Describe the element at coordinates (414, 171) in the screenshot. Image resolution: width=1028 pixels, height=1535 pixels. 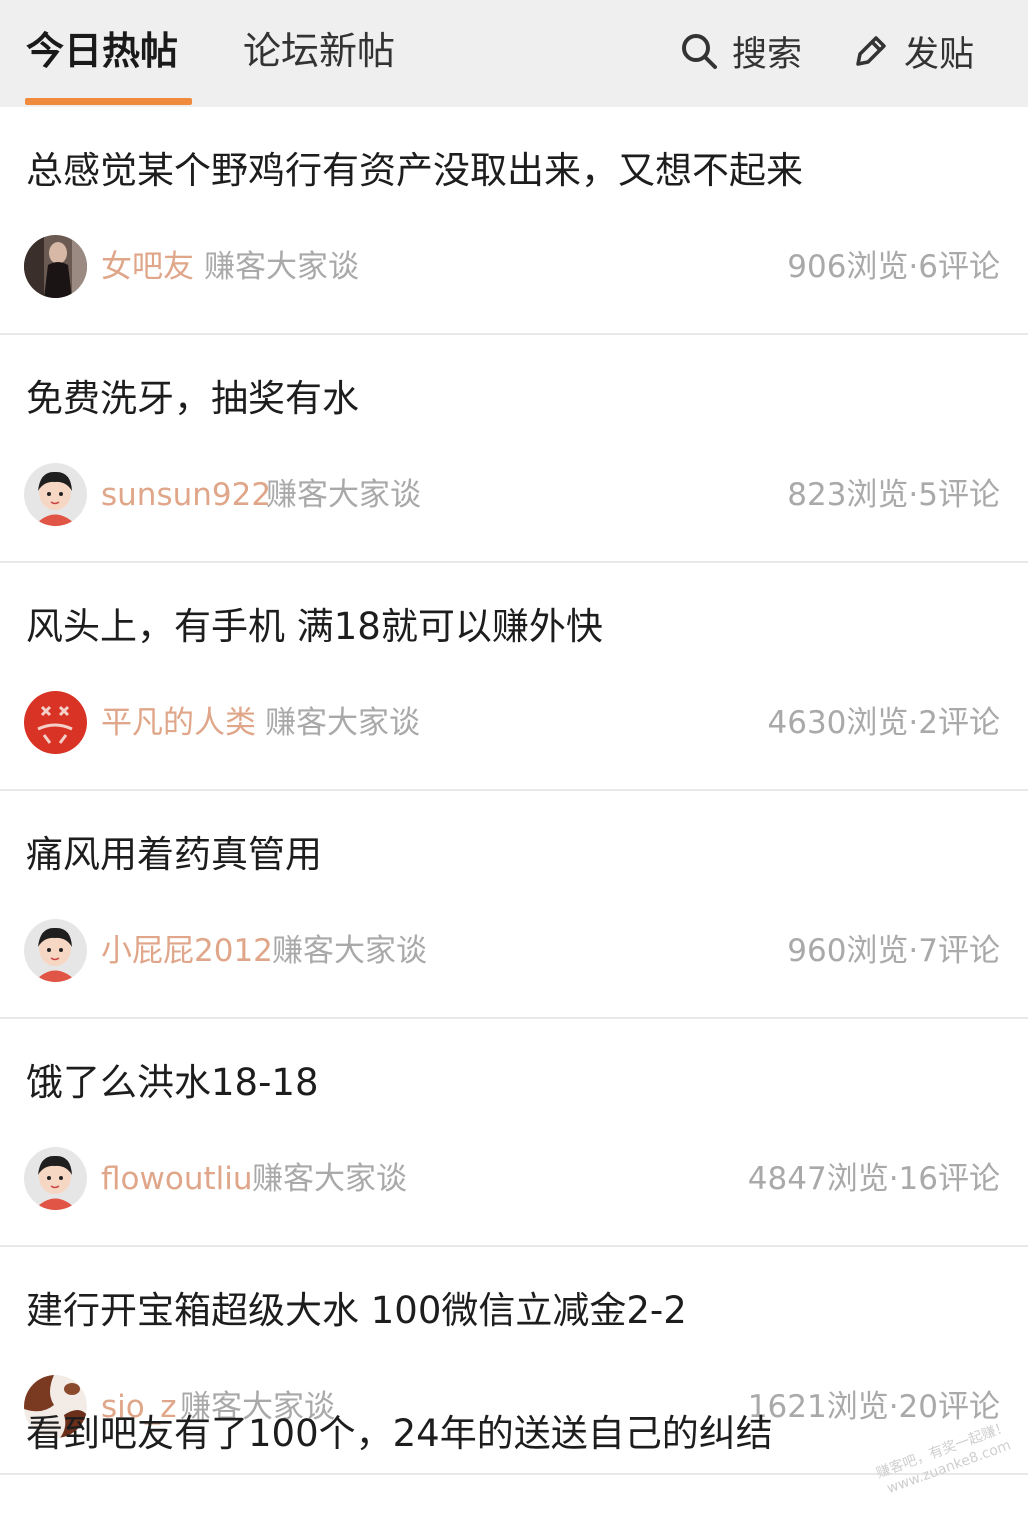
I see `post-title: 总感觉某个野鸡行有资产没取出来，又想不起来` at that location.